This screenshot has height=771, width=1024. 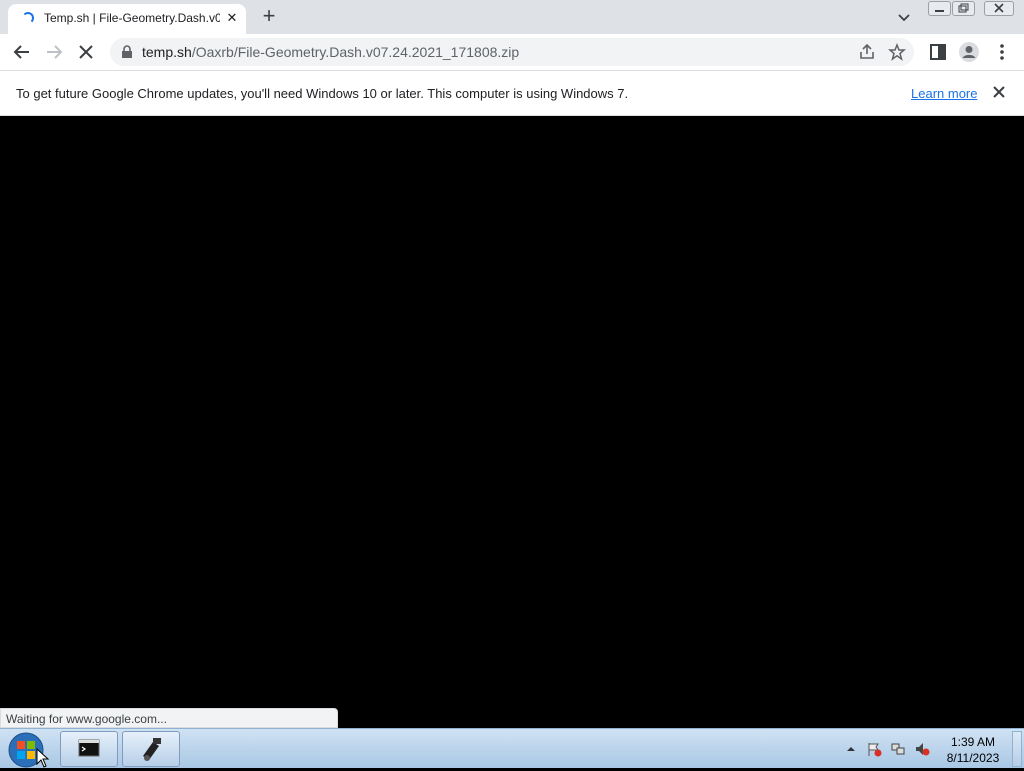 What do you see at coordinates (973, 758) in the screenshot?
I see `clock-date: 8/11/2023` at bounding box center [973, 758].